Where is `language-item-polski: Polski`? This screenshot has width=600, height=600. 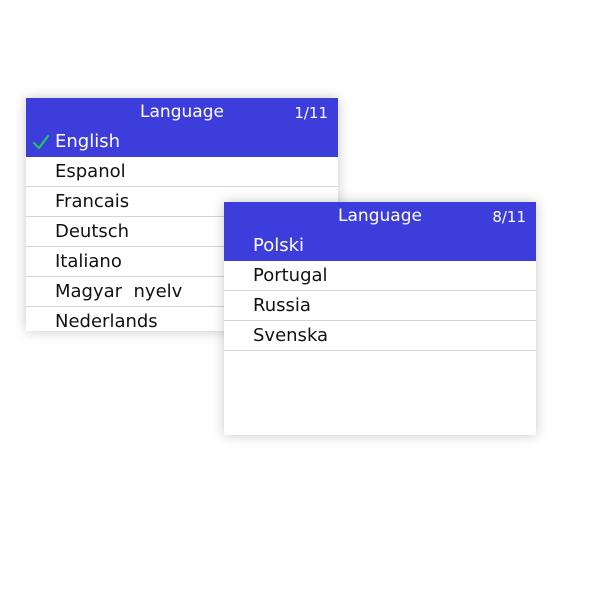
language-item-polski: Polski is located at coordinates (380, 246).